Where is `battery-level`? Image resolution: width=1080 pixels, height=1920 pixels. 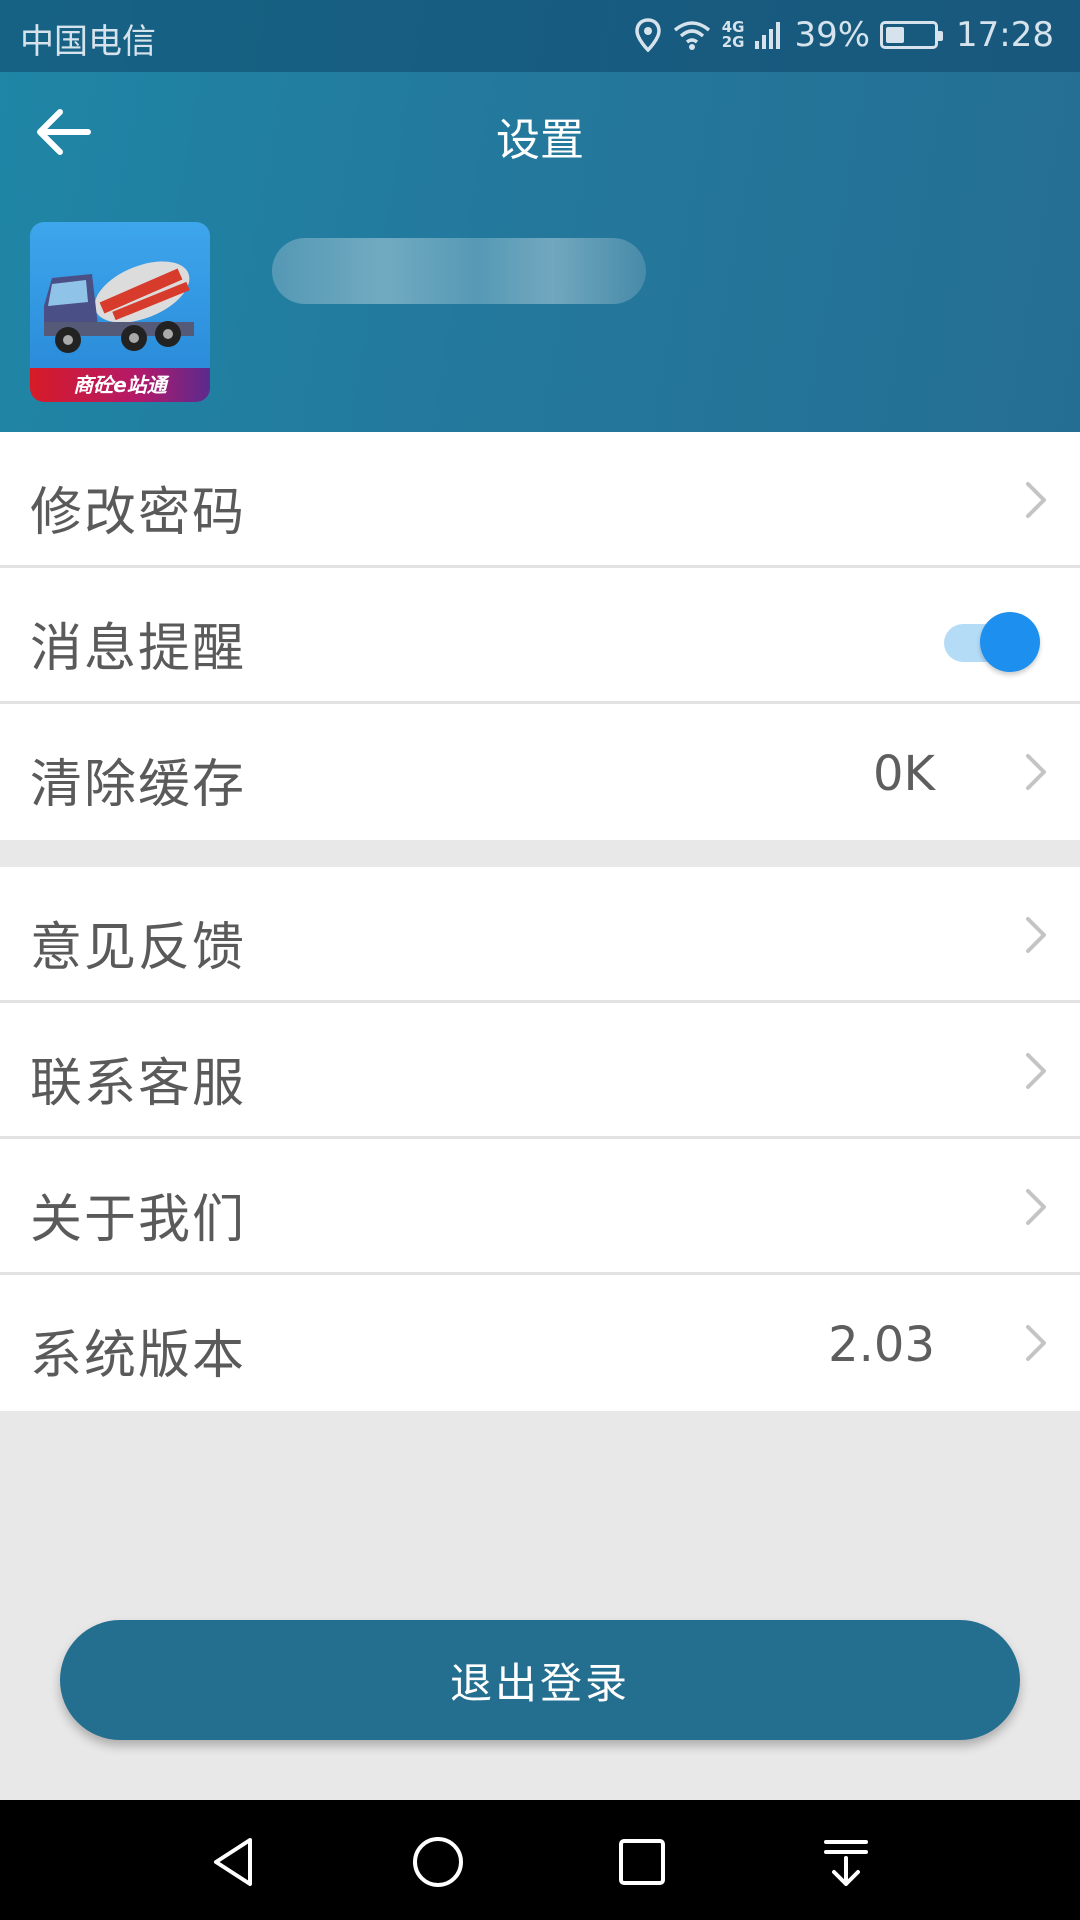 battery-level is located at coordinates (895, 35).